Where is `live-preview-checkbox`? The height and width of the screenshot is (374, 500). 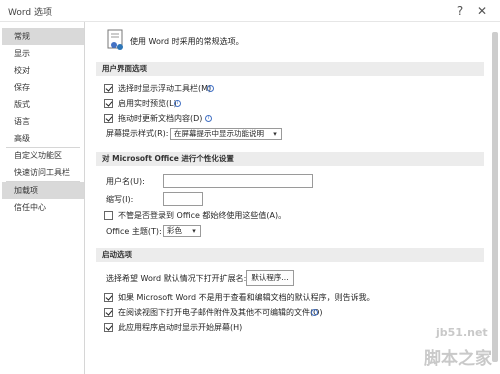 live-preview-checkbox is located at coordinates (108, 103).